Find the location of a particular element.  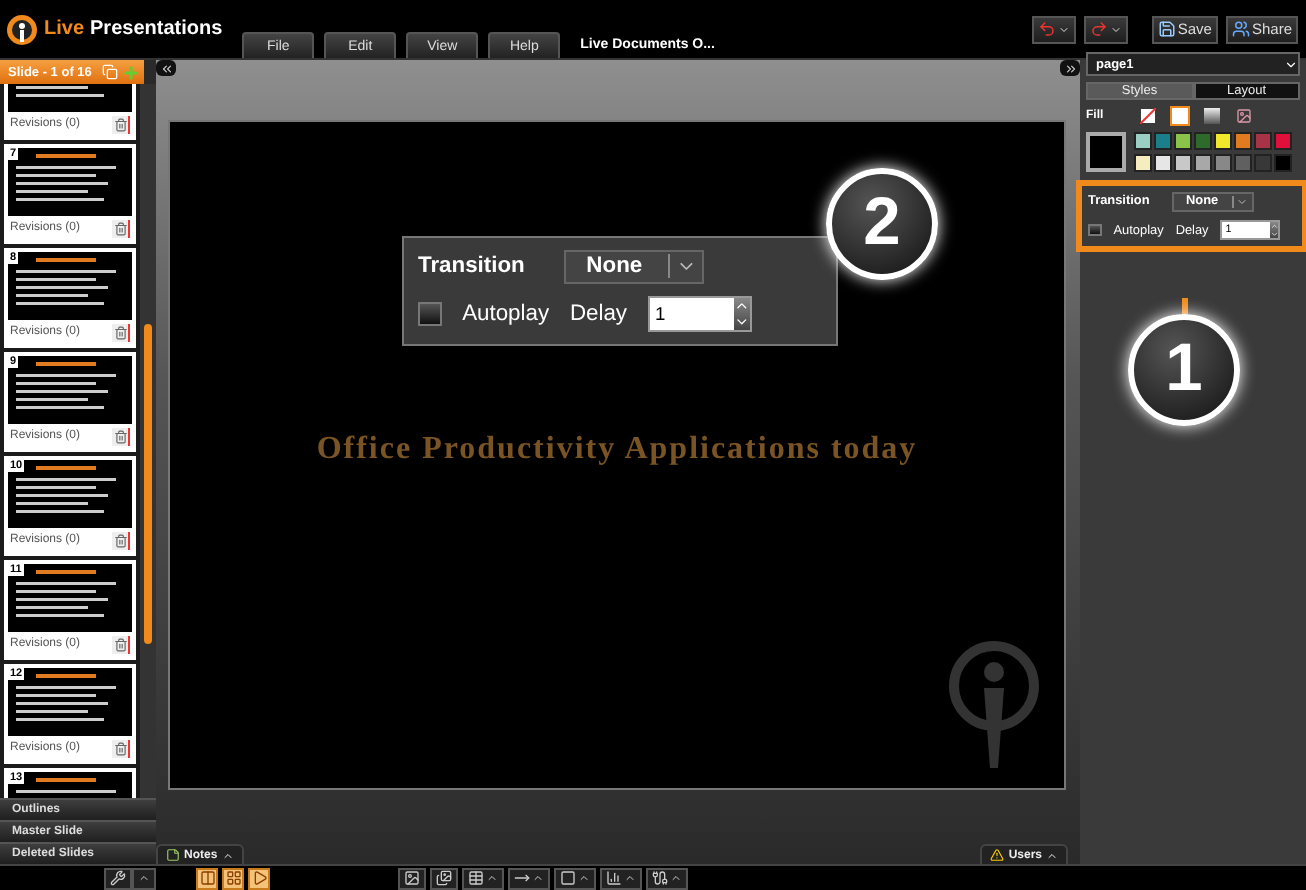

scrollbar-thumb is located at coordinates (148, 484).